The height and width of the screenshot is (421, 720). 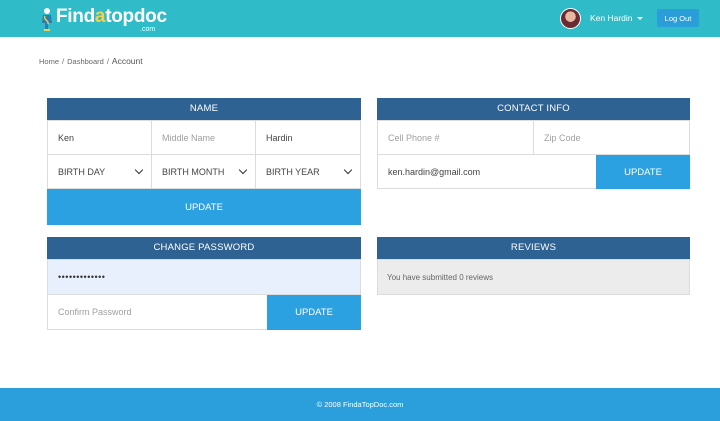 What do you see at coordinates (99, 137) in the screenshot?
I see `first-name-field: Ken` at bounding box center [99, 137].